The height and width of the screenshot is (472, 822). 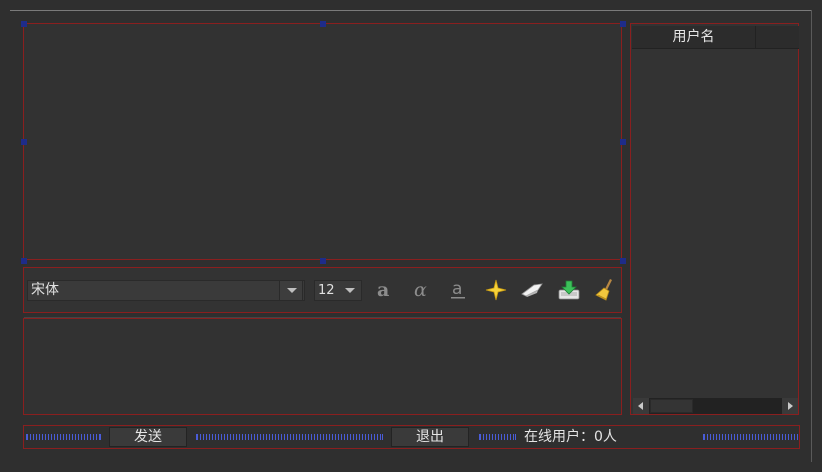 What do you see at coordinates (326, 290) in the screenshot?
I see `font-size-value: 12` at bounding box center [326, 290].